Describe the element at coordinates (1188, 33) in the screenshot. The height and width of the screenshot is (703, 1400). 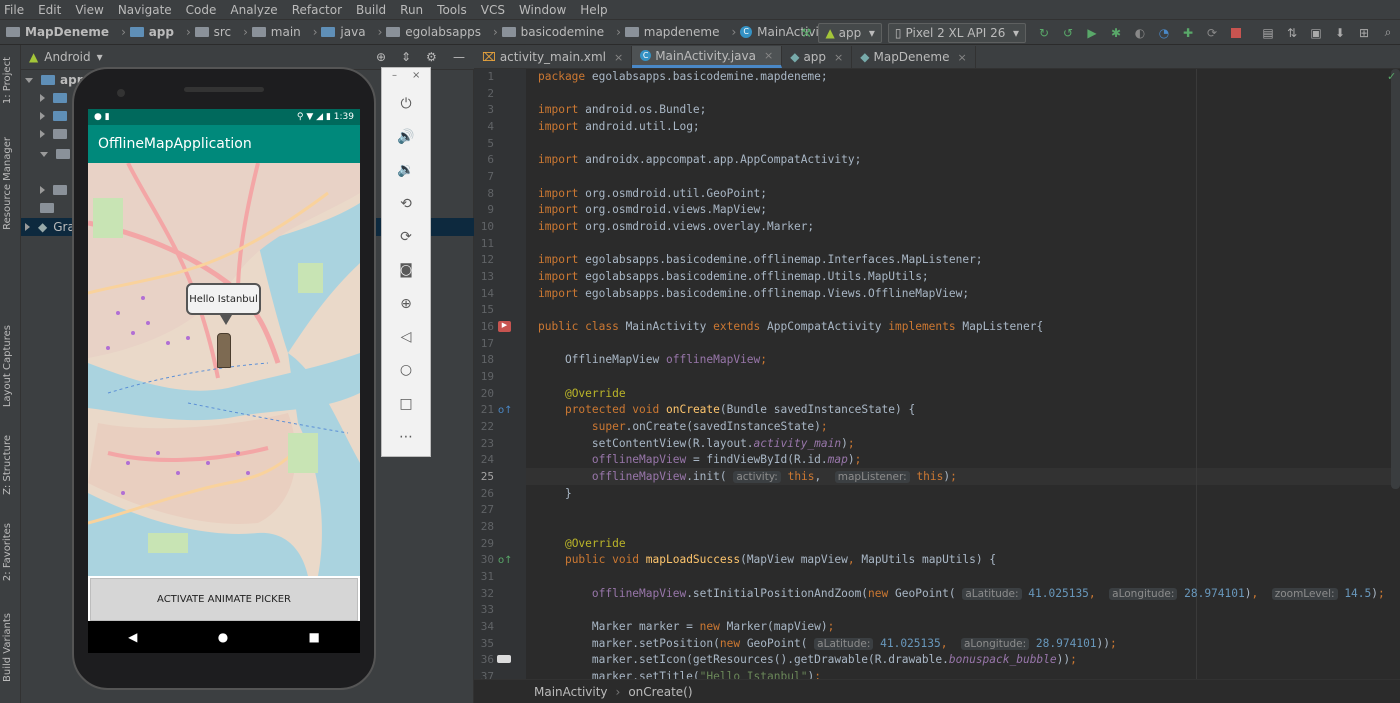
I see `attach-debugger-icon: ✚` at that location.